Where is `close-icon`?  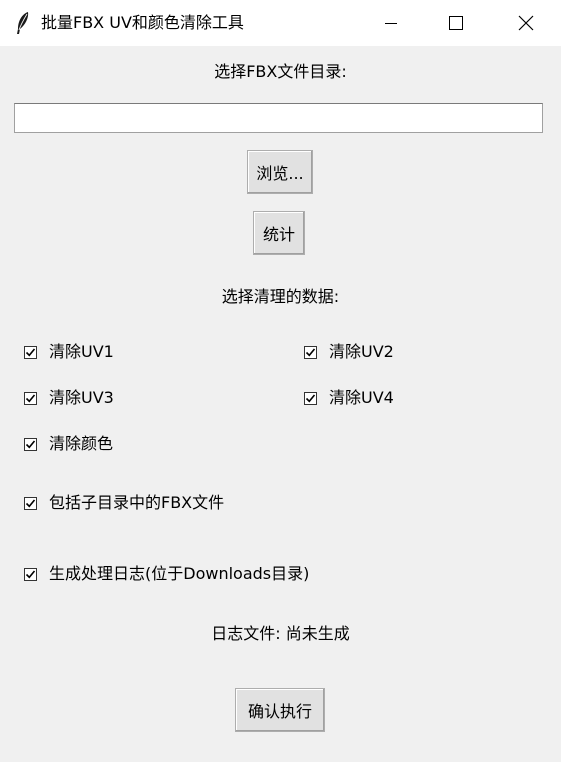 close-icon is located at coordinates (526, 23).